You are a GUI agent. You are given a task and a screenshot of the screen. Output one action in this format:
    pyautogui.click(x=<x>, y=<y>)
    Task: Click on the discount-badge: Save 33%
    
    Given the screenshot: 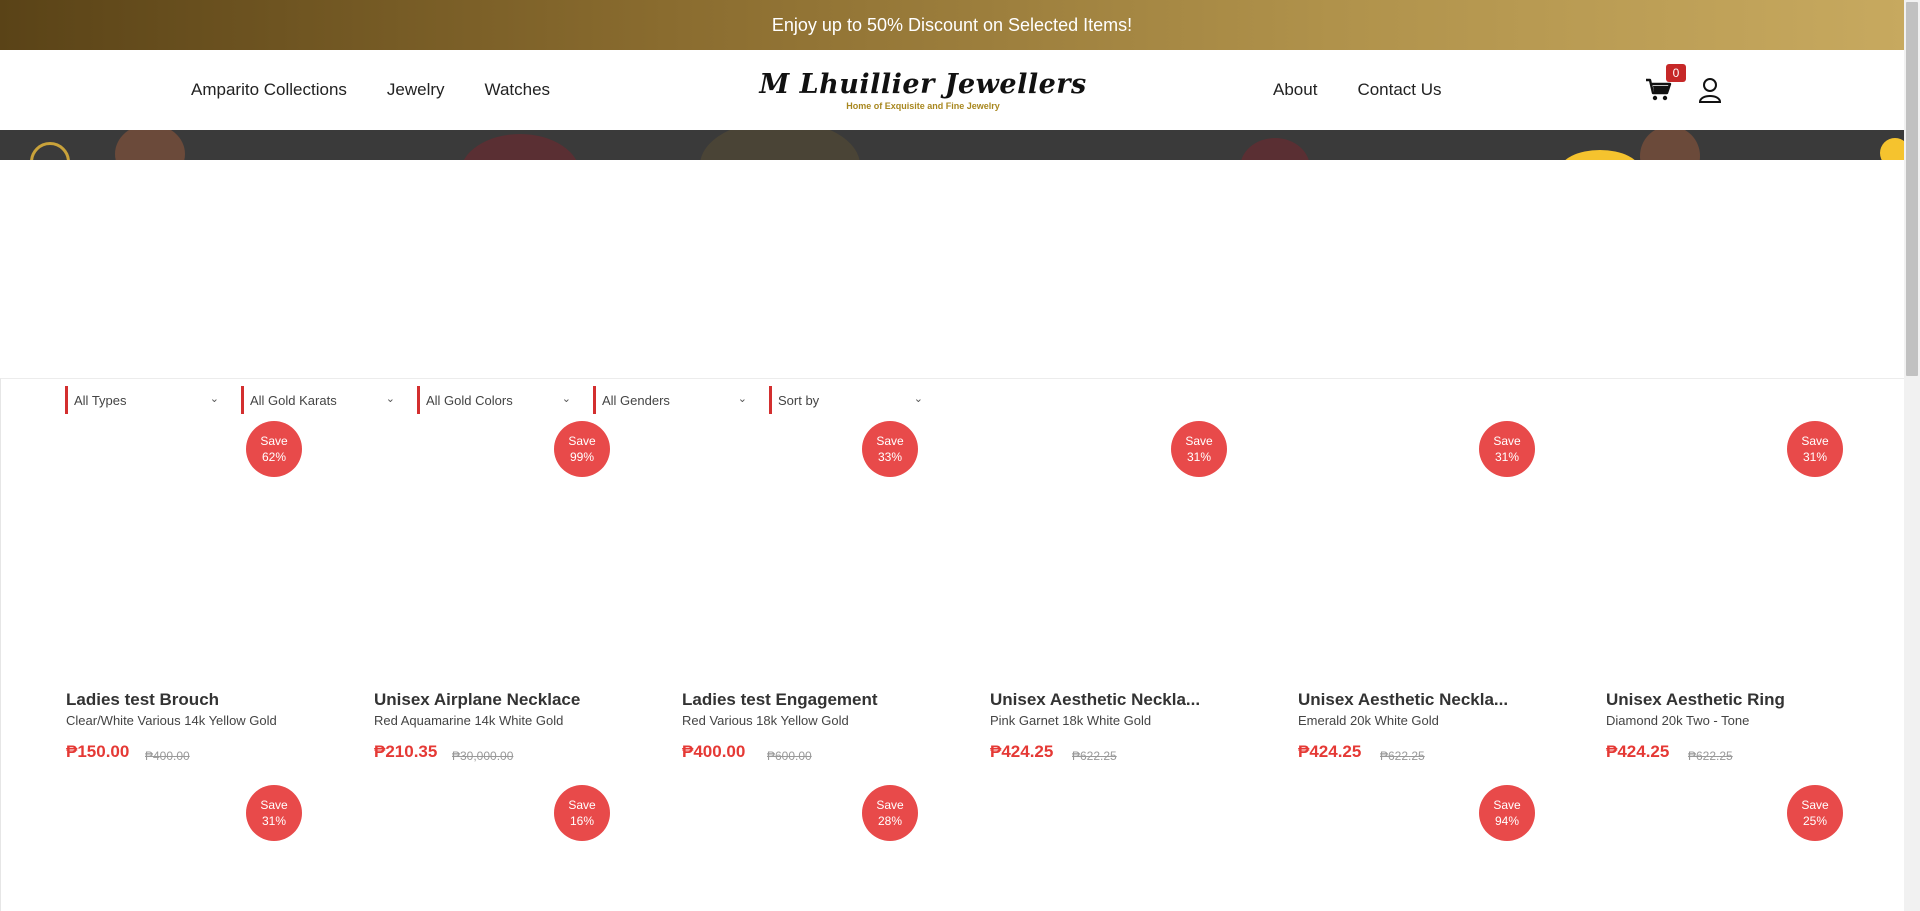 What is the action you would take?
    pyautogui.click(x=890, y=449)
    